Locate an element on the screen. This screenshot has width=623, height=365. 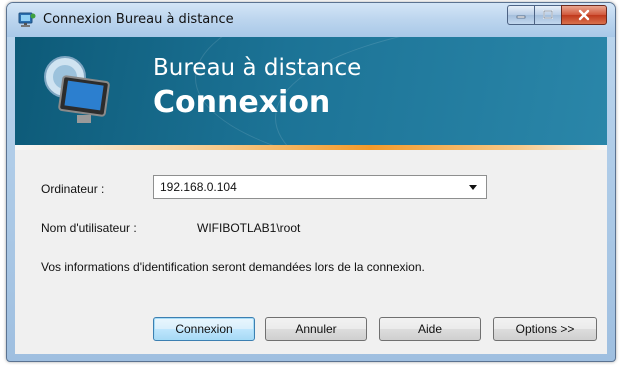
maximize-button is located at coordinates (547, 15).